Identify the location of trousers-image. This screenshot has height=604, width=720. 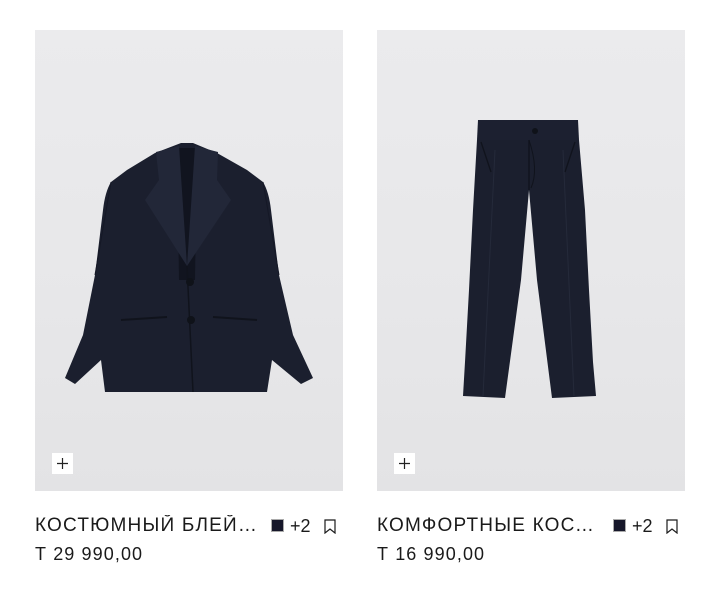
(529, 259).